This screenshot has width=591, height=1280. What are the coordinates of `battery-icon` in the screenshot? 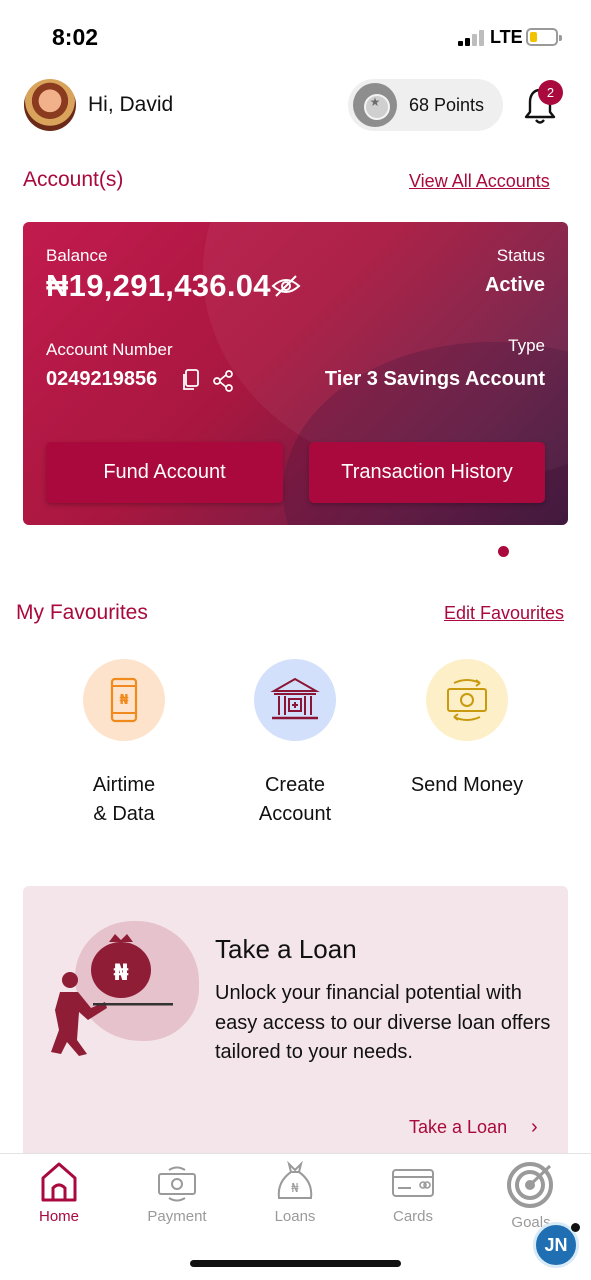 It's located at (544, 37).